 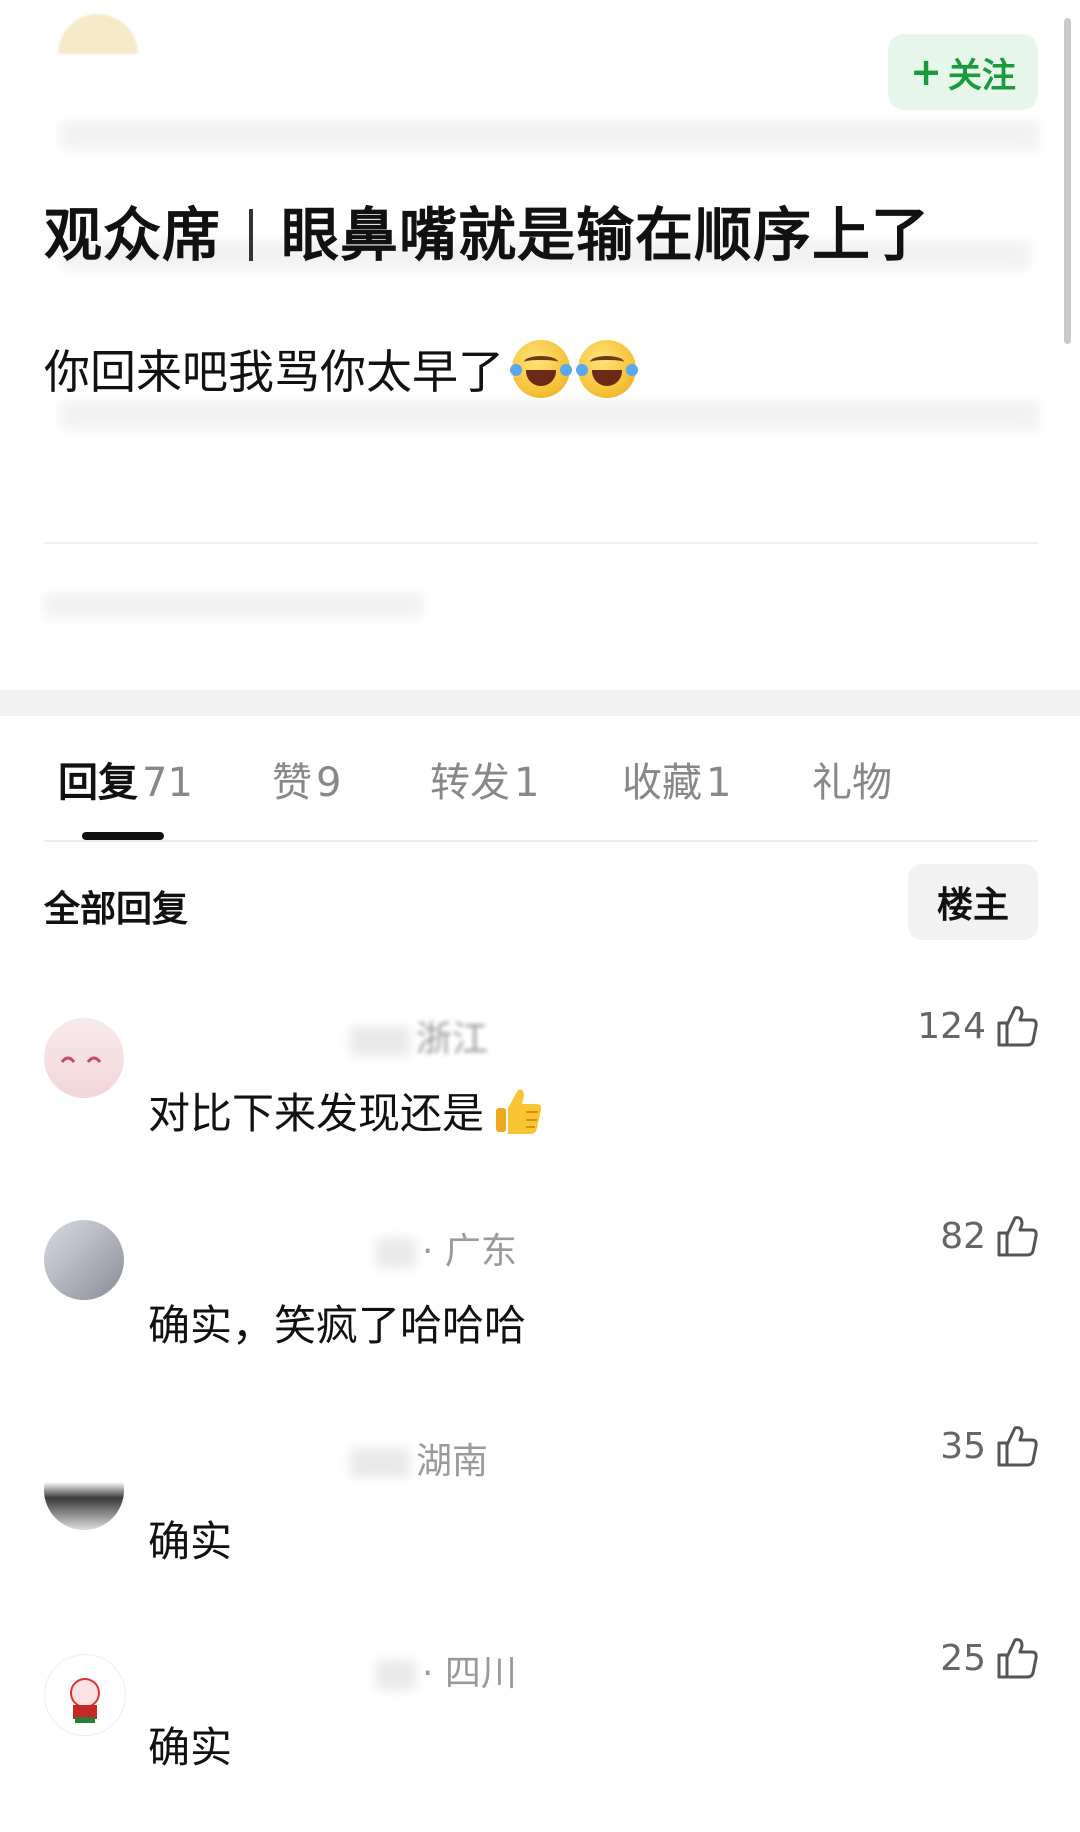 What do you see at coordinates (419, 1036) in the screenshot?
I see `comment-meta: 浙江` at bounding box center [419, 1036].